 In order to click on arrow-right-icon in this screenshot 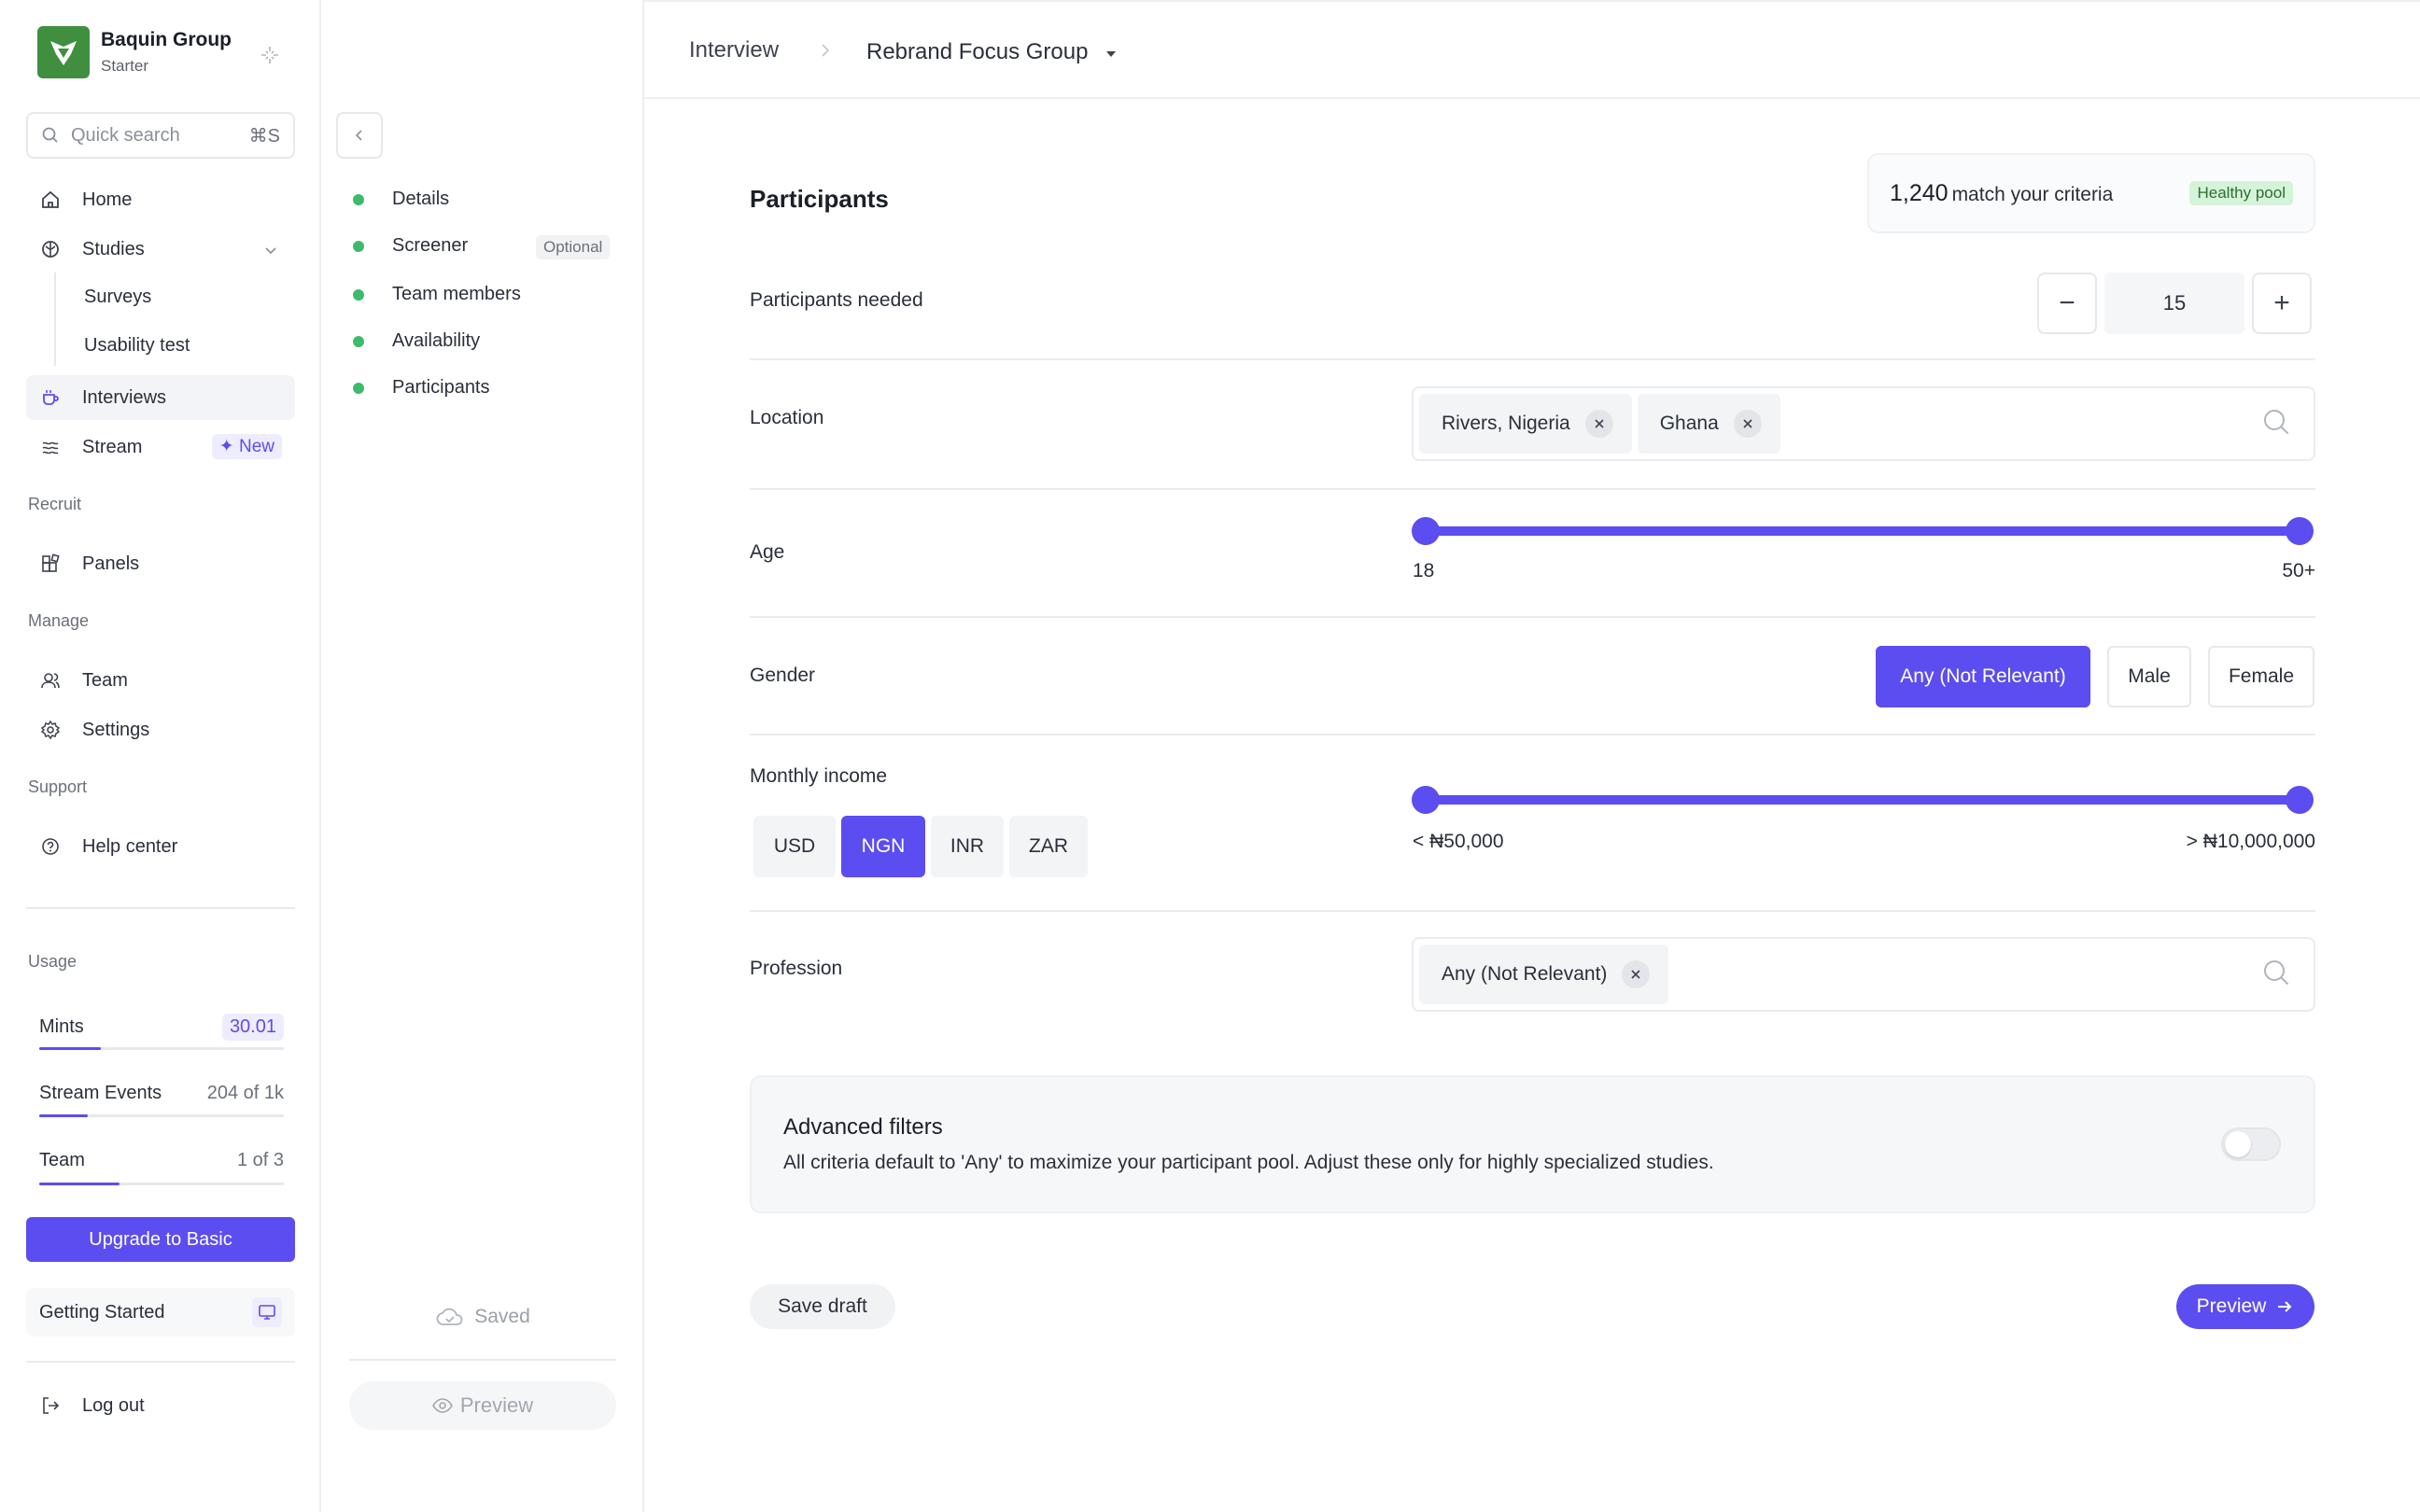, I will do `click(2285, 1306)`.